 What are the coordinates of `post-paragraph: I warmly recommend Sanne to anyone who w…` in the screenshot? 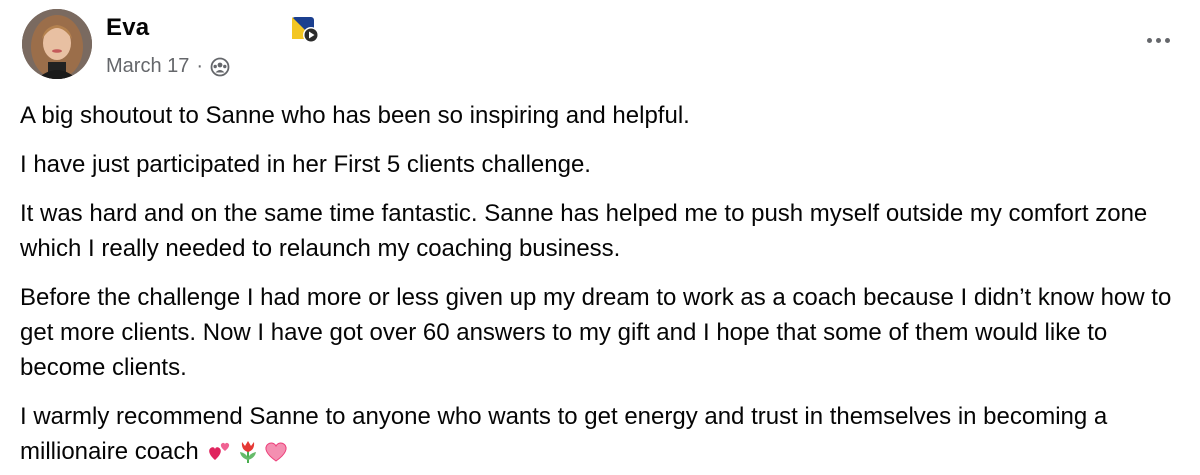 It's located at (564, 434).